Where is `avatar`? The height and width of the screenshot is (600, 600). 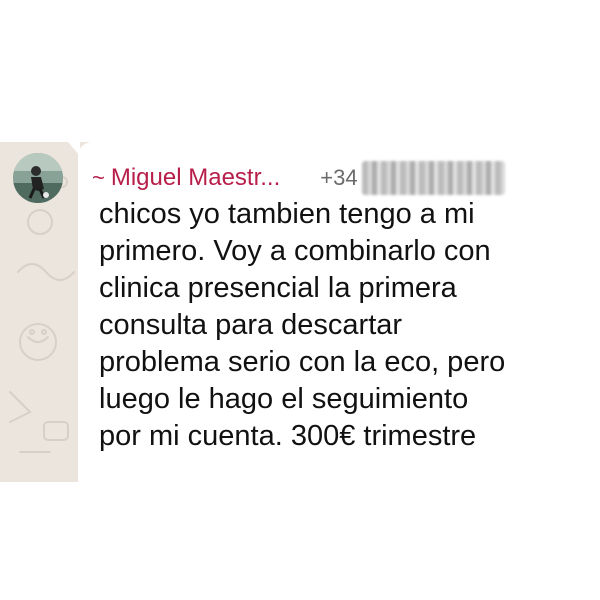
avatar is located at coordinates (38, 178).